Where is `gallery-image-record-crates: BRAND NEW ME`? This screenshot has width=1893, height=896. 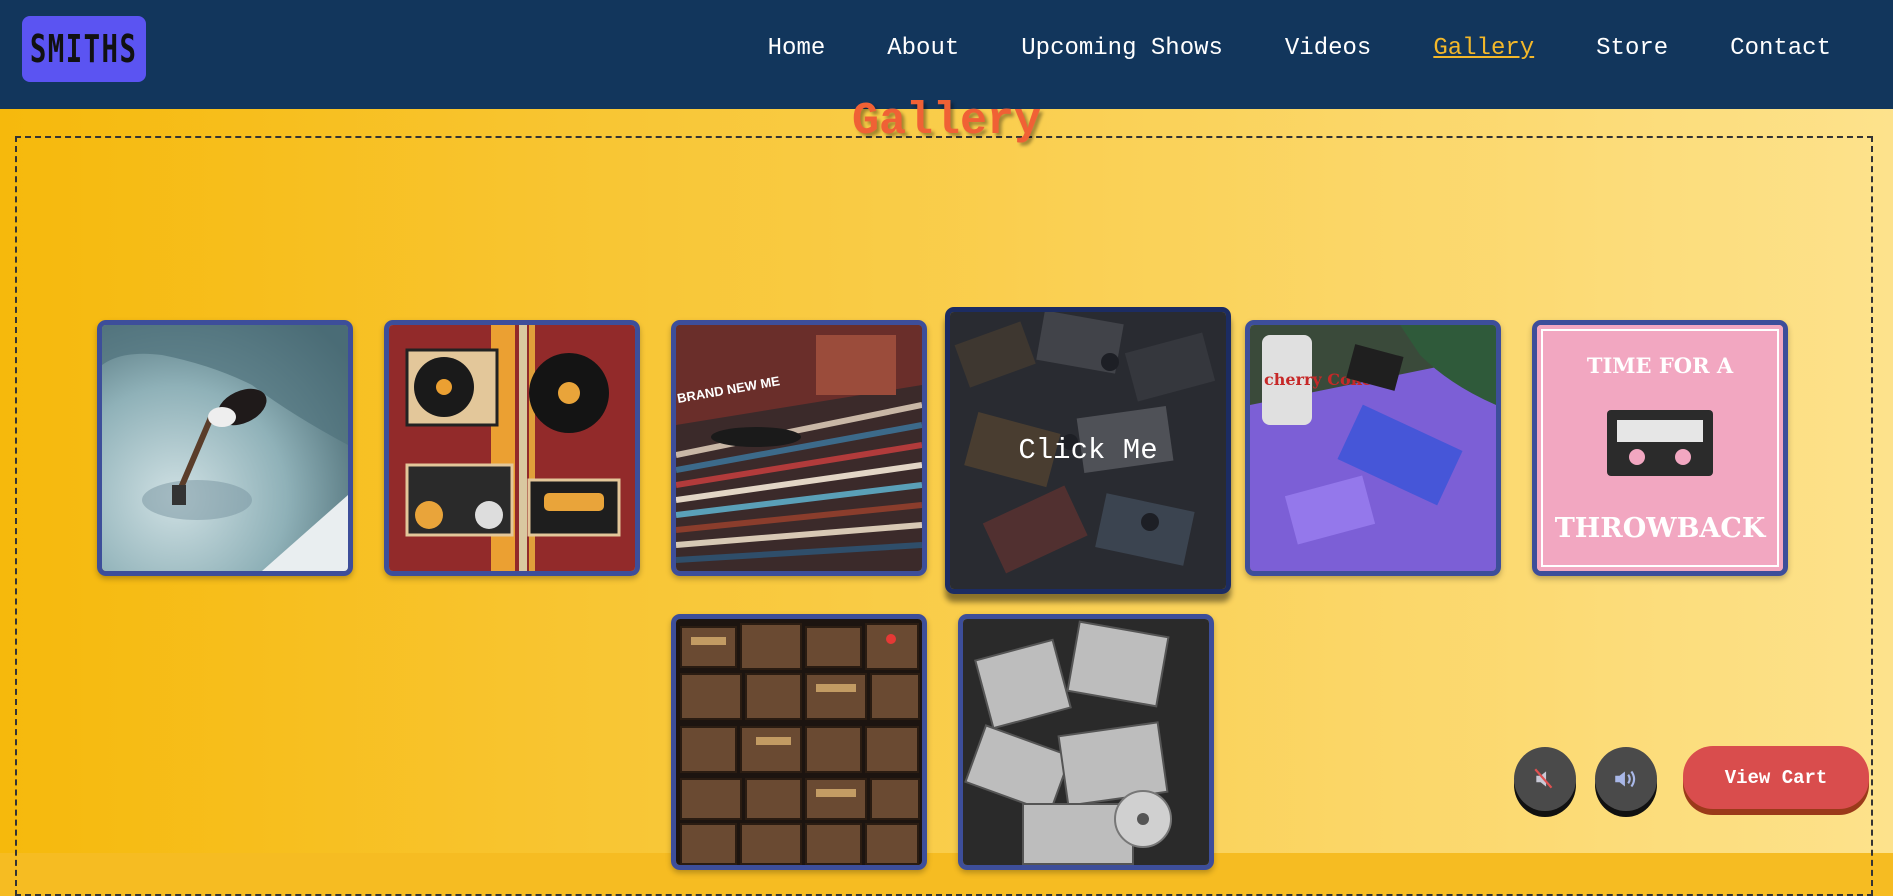
gallery-image-record-crates: BRAND NEW ME is located at coordinates (799, 448).